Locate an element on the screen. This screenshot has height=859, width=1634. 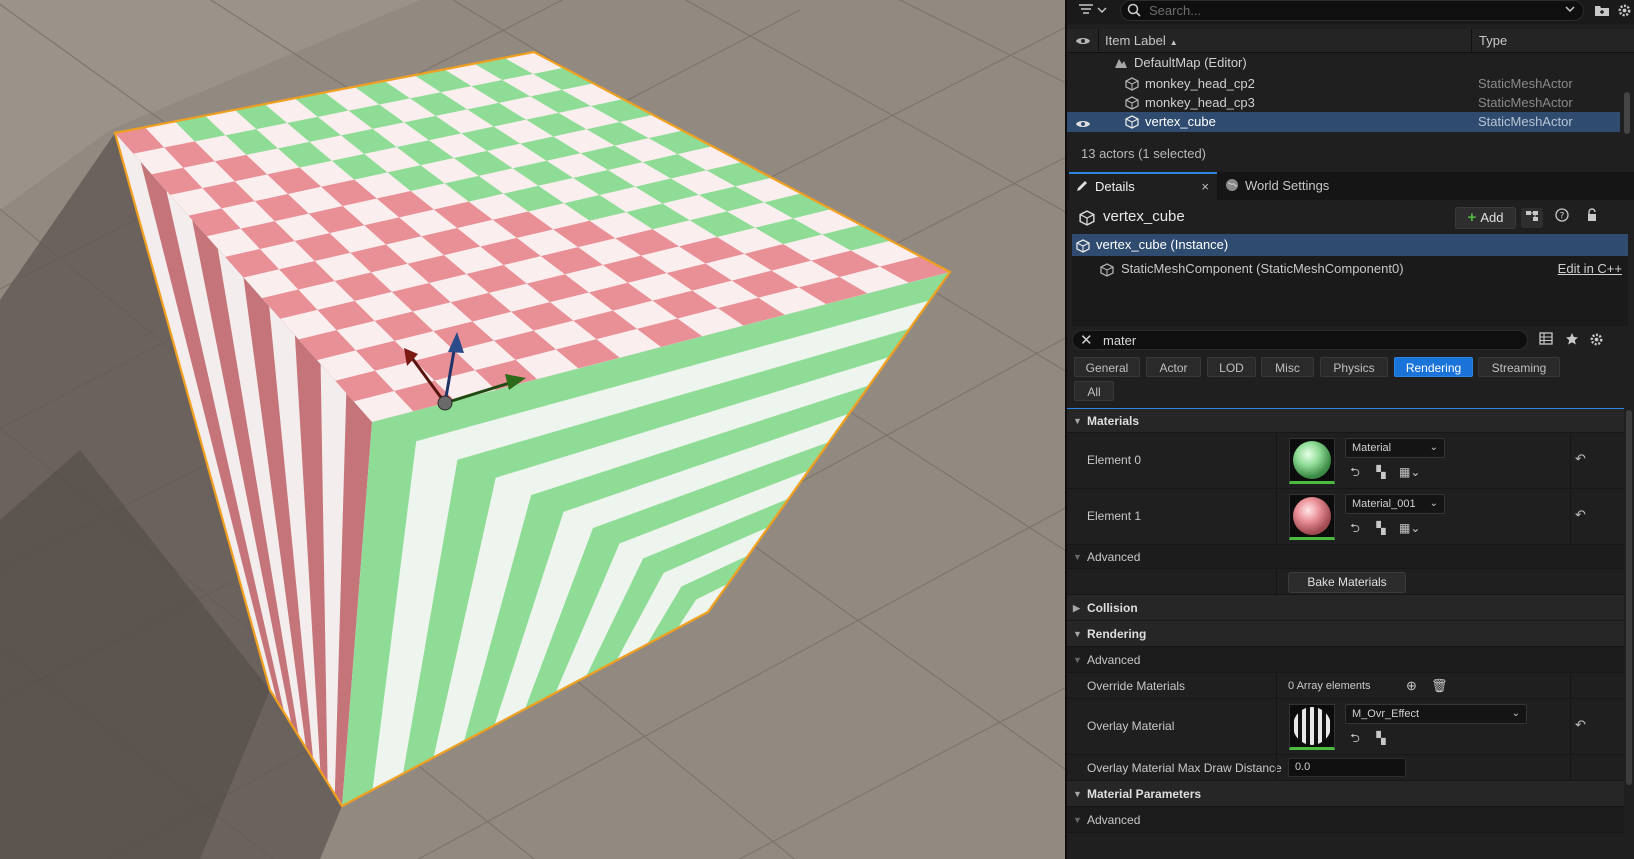
add-component-button: + Add is located at coordinates (1485, 218).